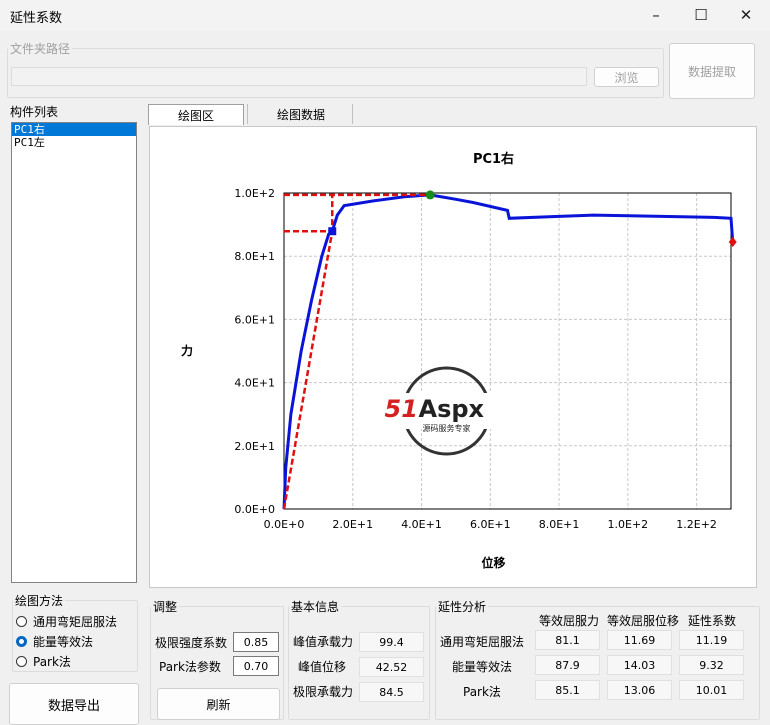 This screenshot has width=770, height=725. I want to click on export-data-button: 数据导出, so click(74, 704).